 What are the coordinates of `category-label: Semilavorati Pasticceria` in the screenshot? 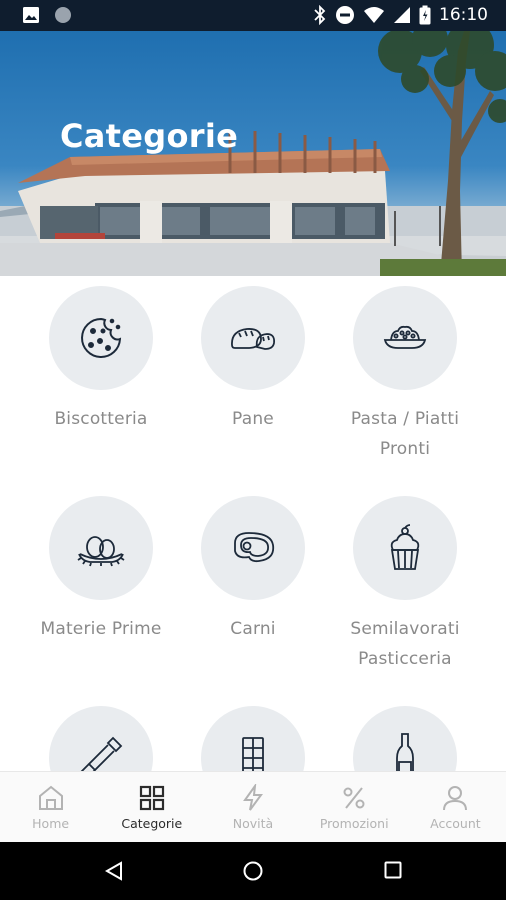 It's located at (405, 644).